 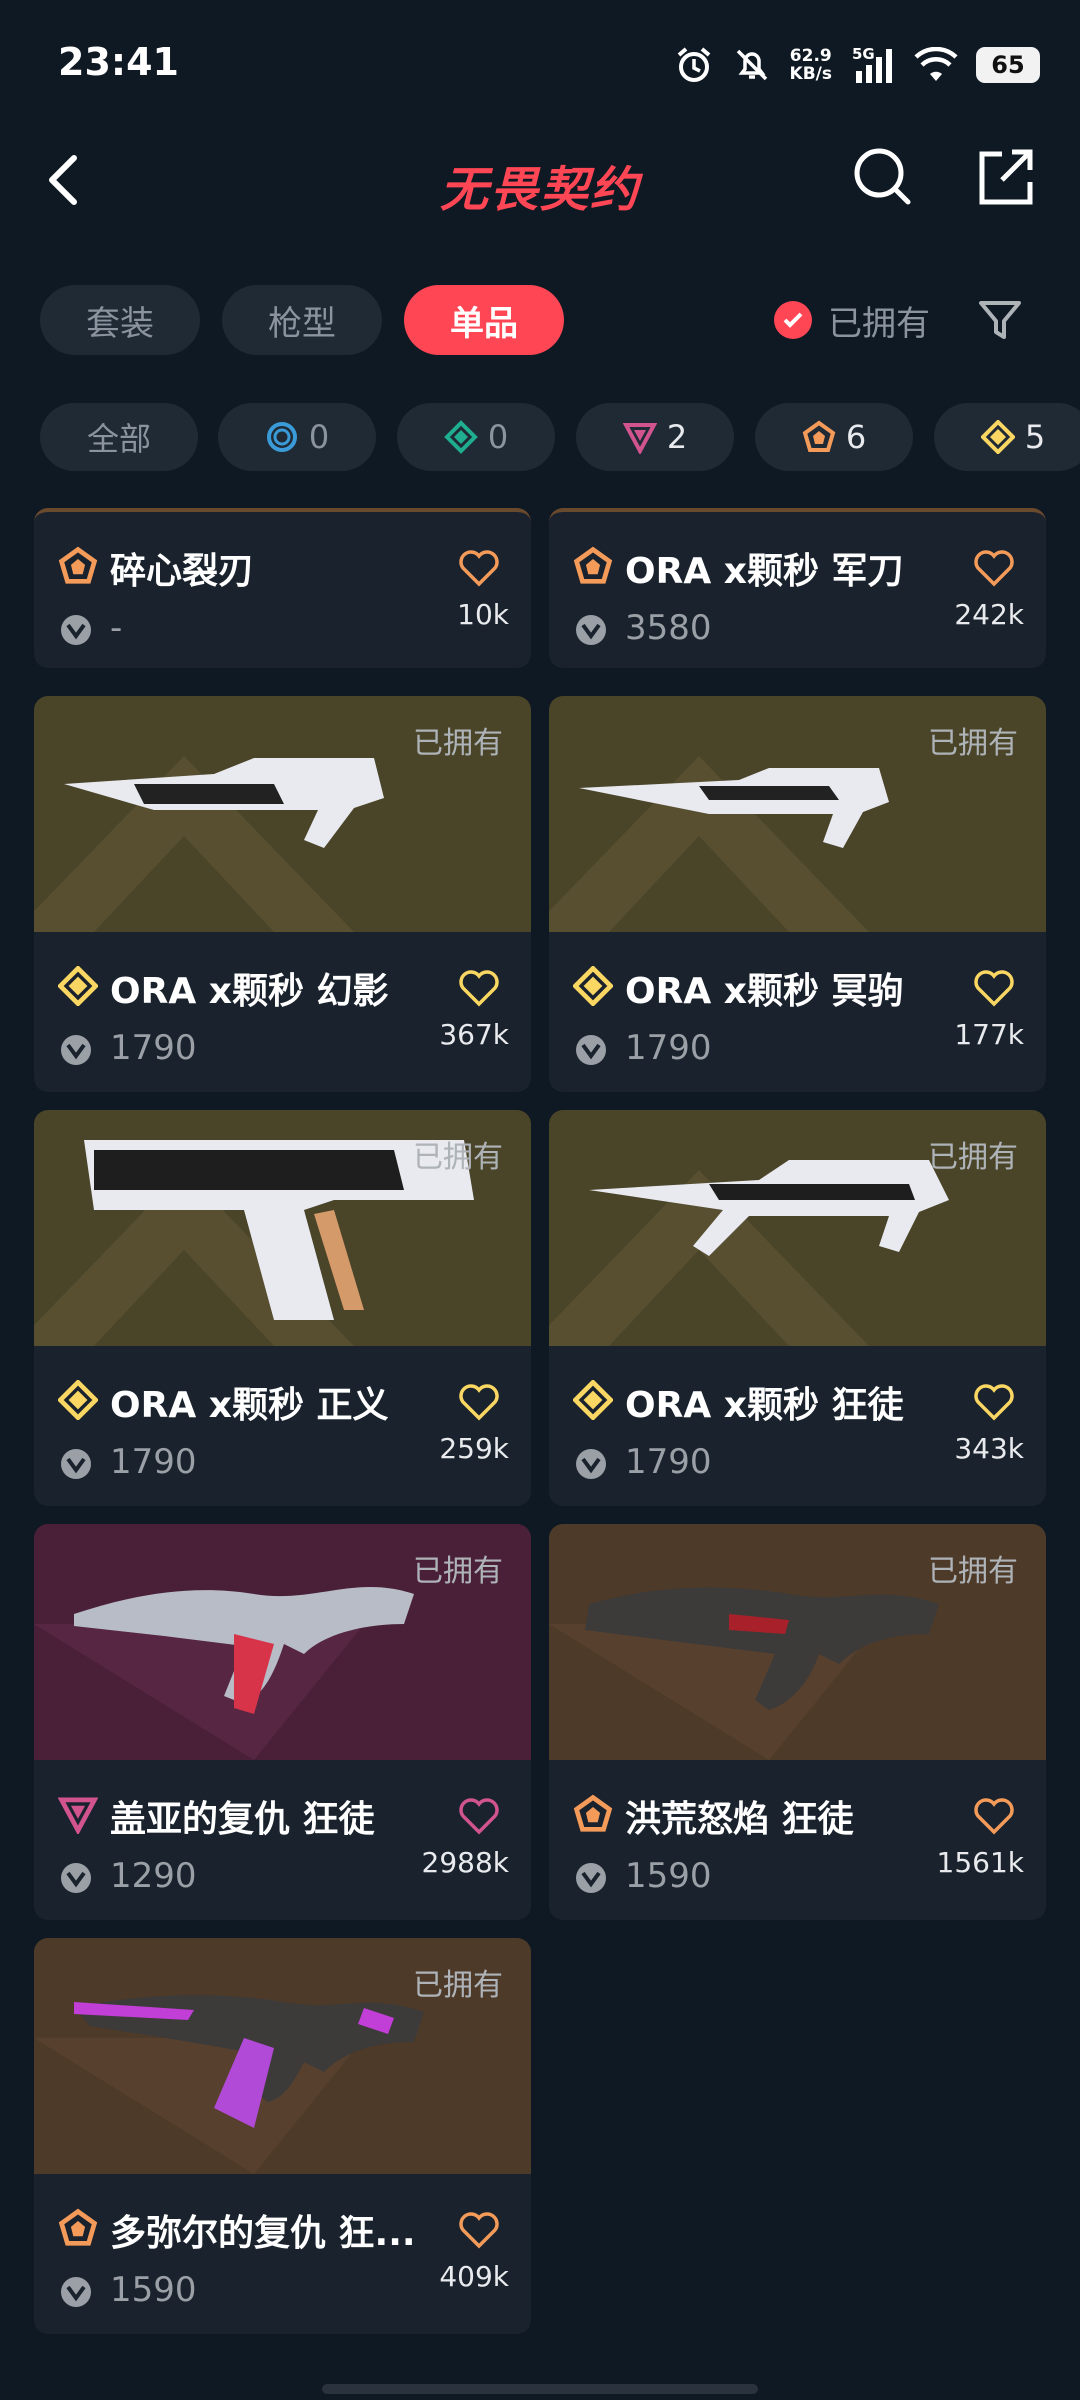 What do you see at coordinates (879, 323) in the screenshot?
I see `owned-filter-label: 已拥有` at bounding box center [879, 323].